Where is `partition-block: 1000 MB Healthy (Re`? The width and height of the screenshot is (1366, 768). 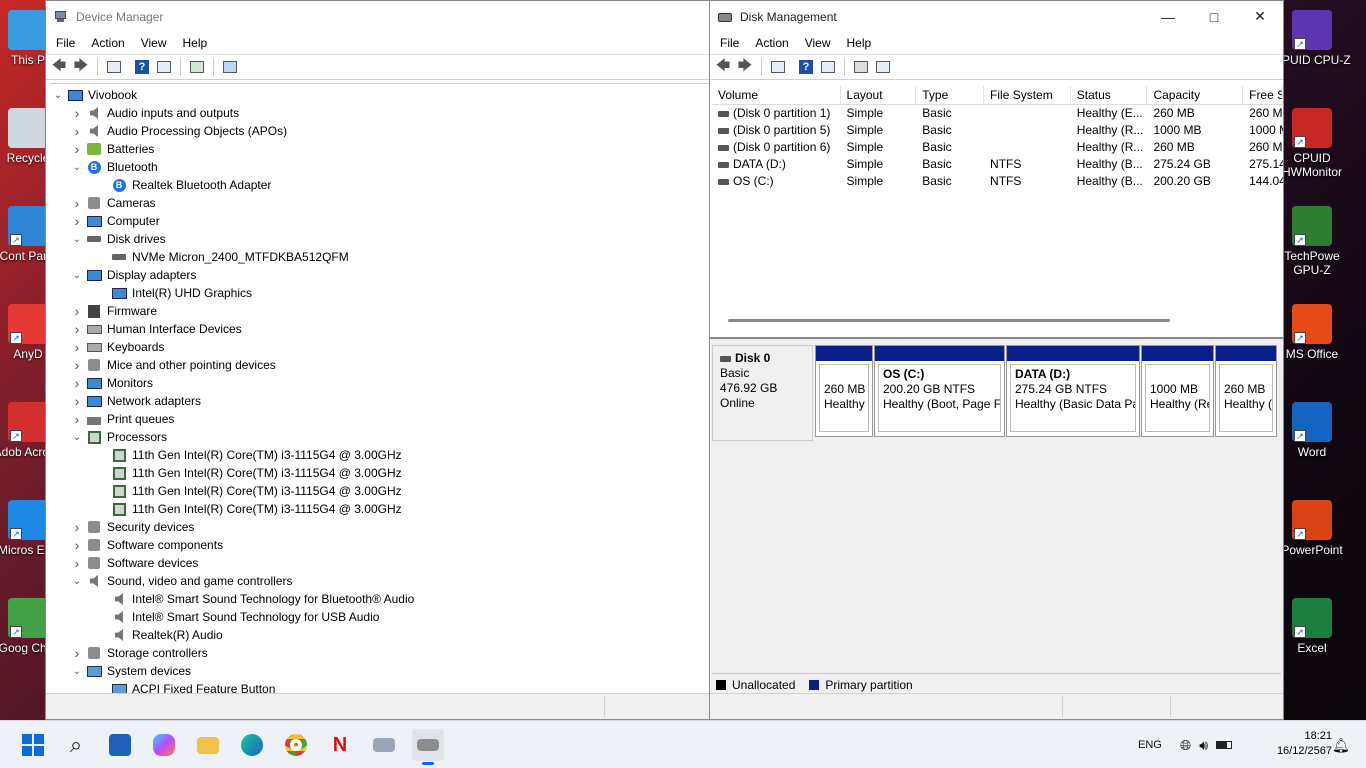
partition-block: 1000 MB Healthy (Re is located at coordinates (1177, 391).